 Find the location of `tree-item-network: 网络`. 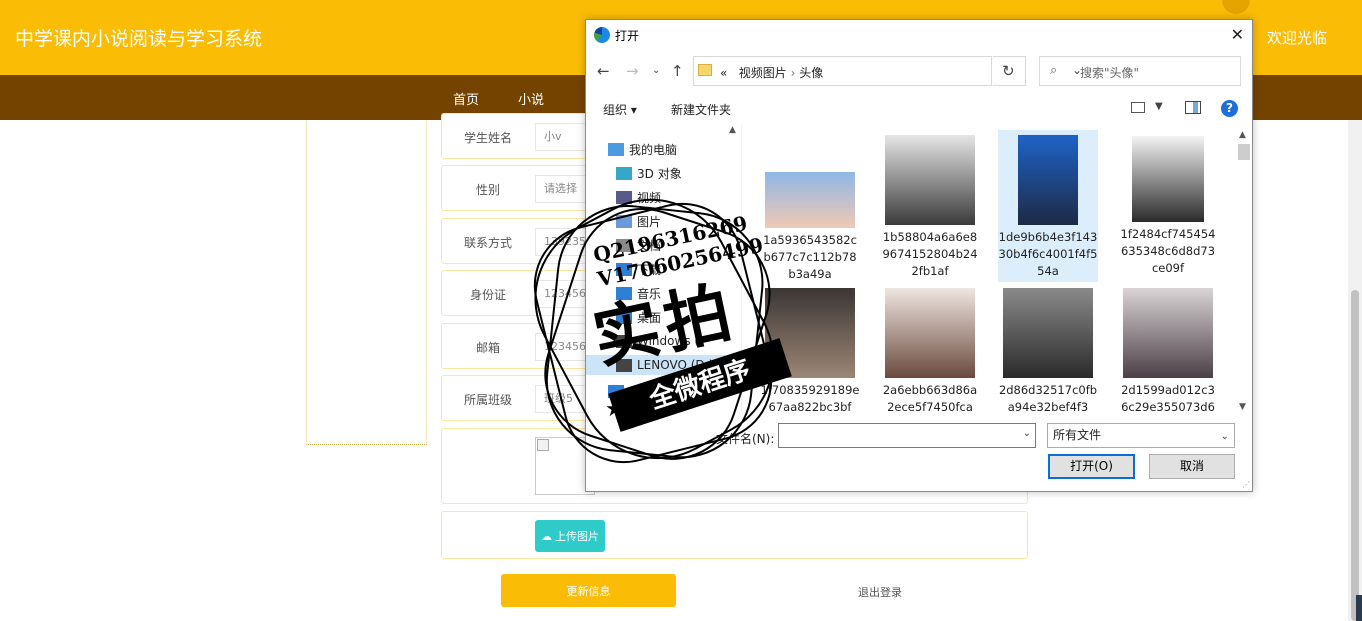

tree-item-network: 网络 is located at coordinates (630, 391).